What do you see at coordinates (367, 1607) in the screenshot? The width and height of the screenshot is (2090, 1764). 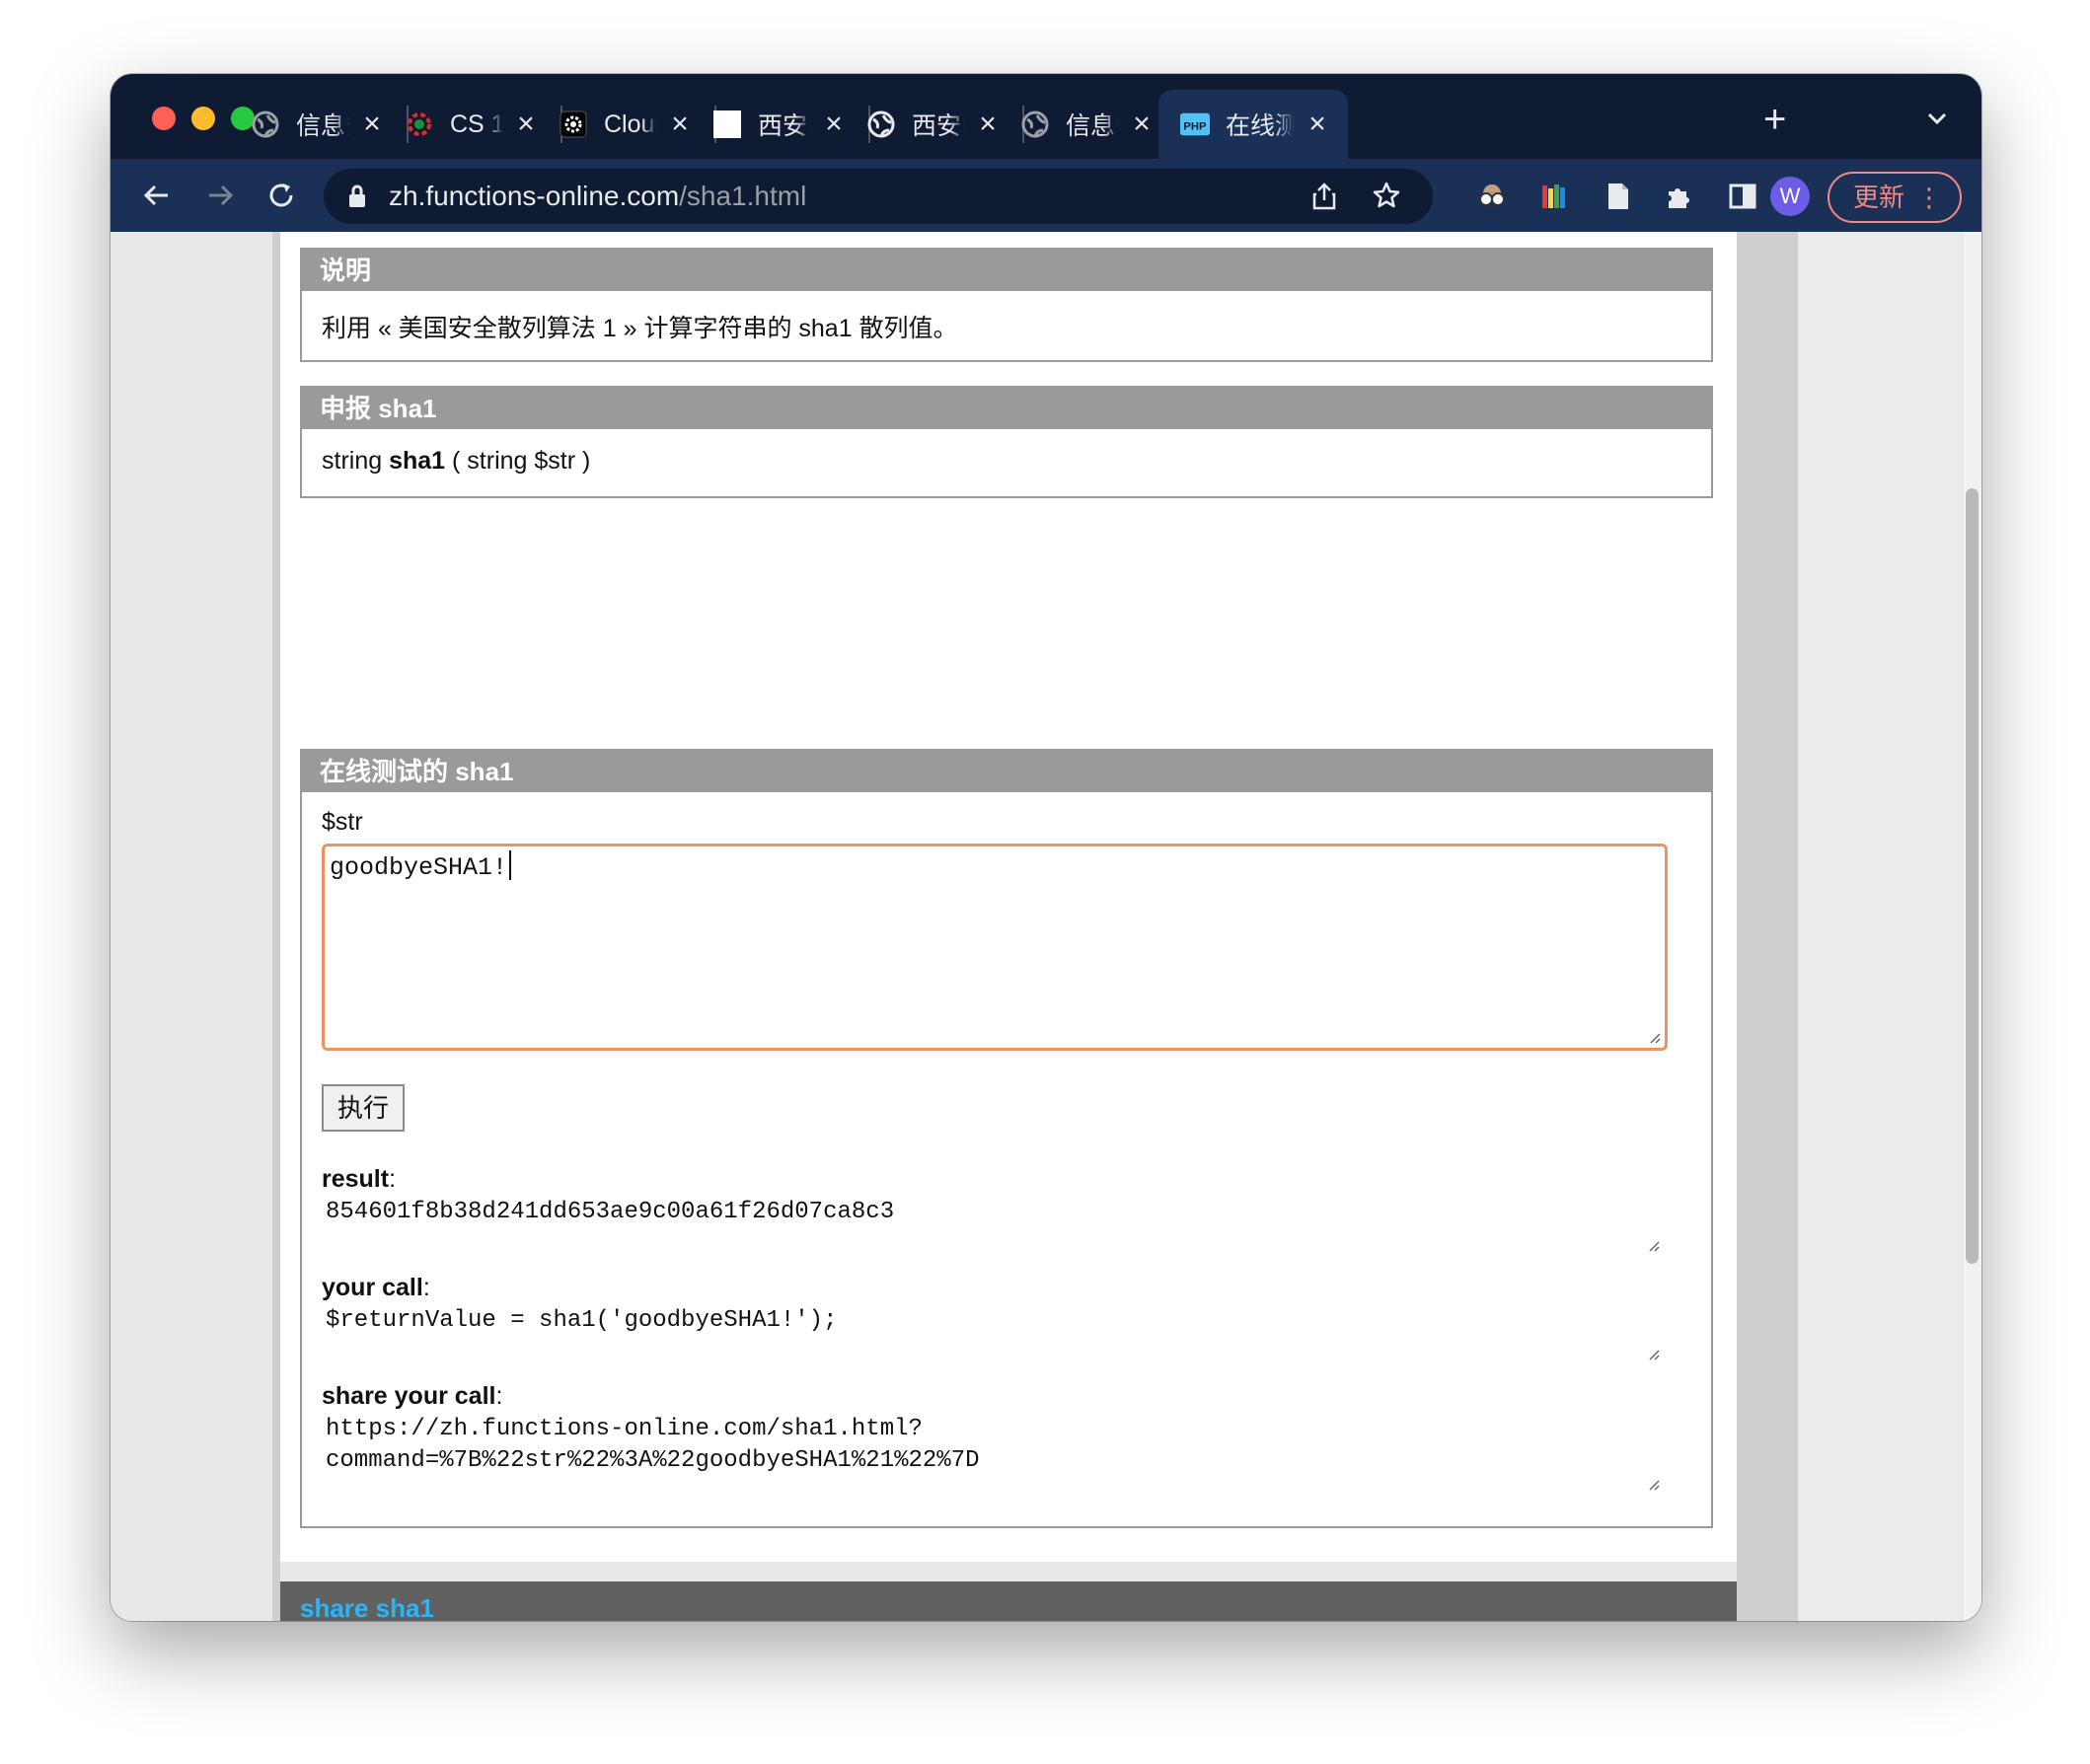 I see `share-section-title: share sha1` at bounding box center [367, 1607].